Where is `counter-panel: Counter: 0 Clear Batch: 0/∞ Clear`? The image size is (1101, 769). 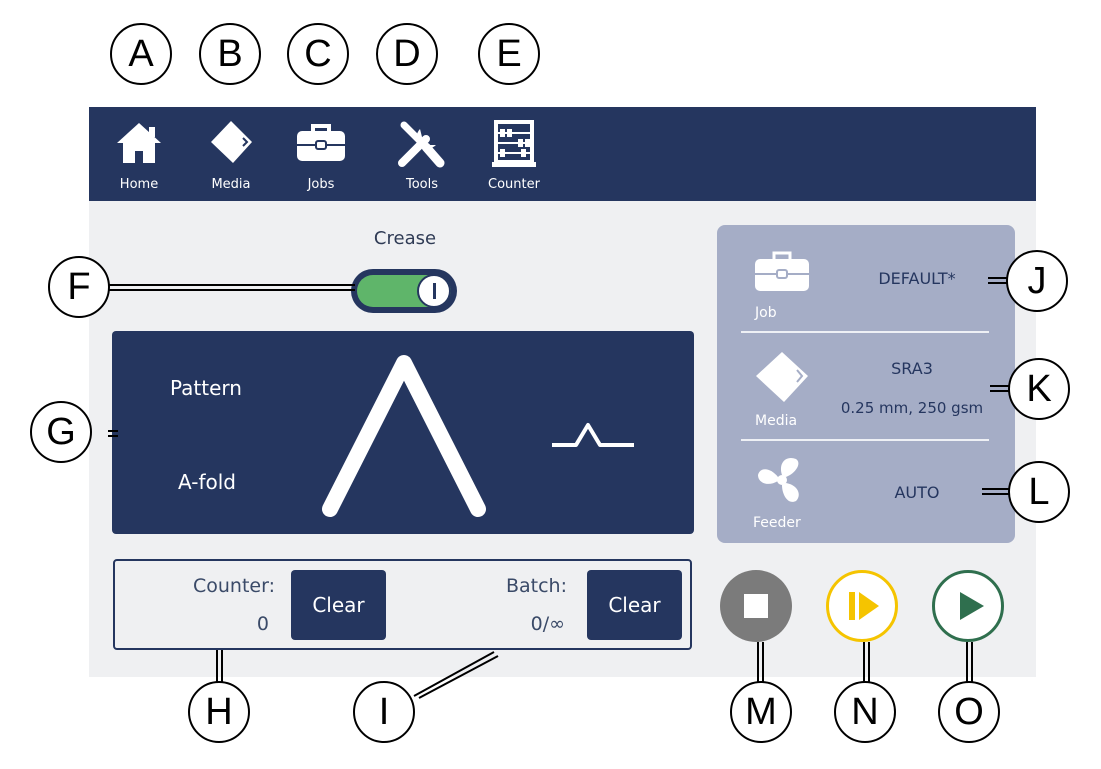
counter-panel: Counter: 0 Clear Batch: 0/∞ Clear is located at coordinates (402, 604).